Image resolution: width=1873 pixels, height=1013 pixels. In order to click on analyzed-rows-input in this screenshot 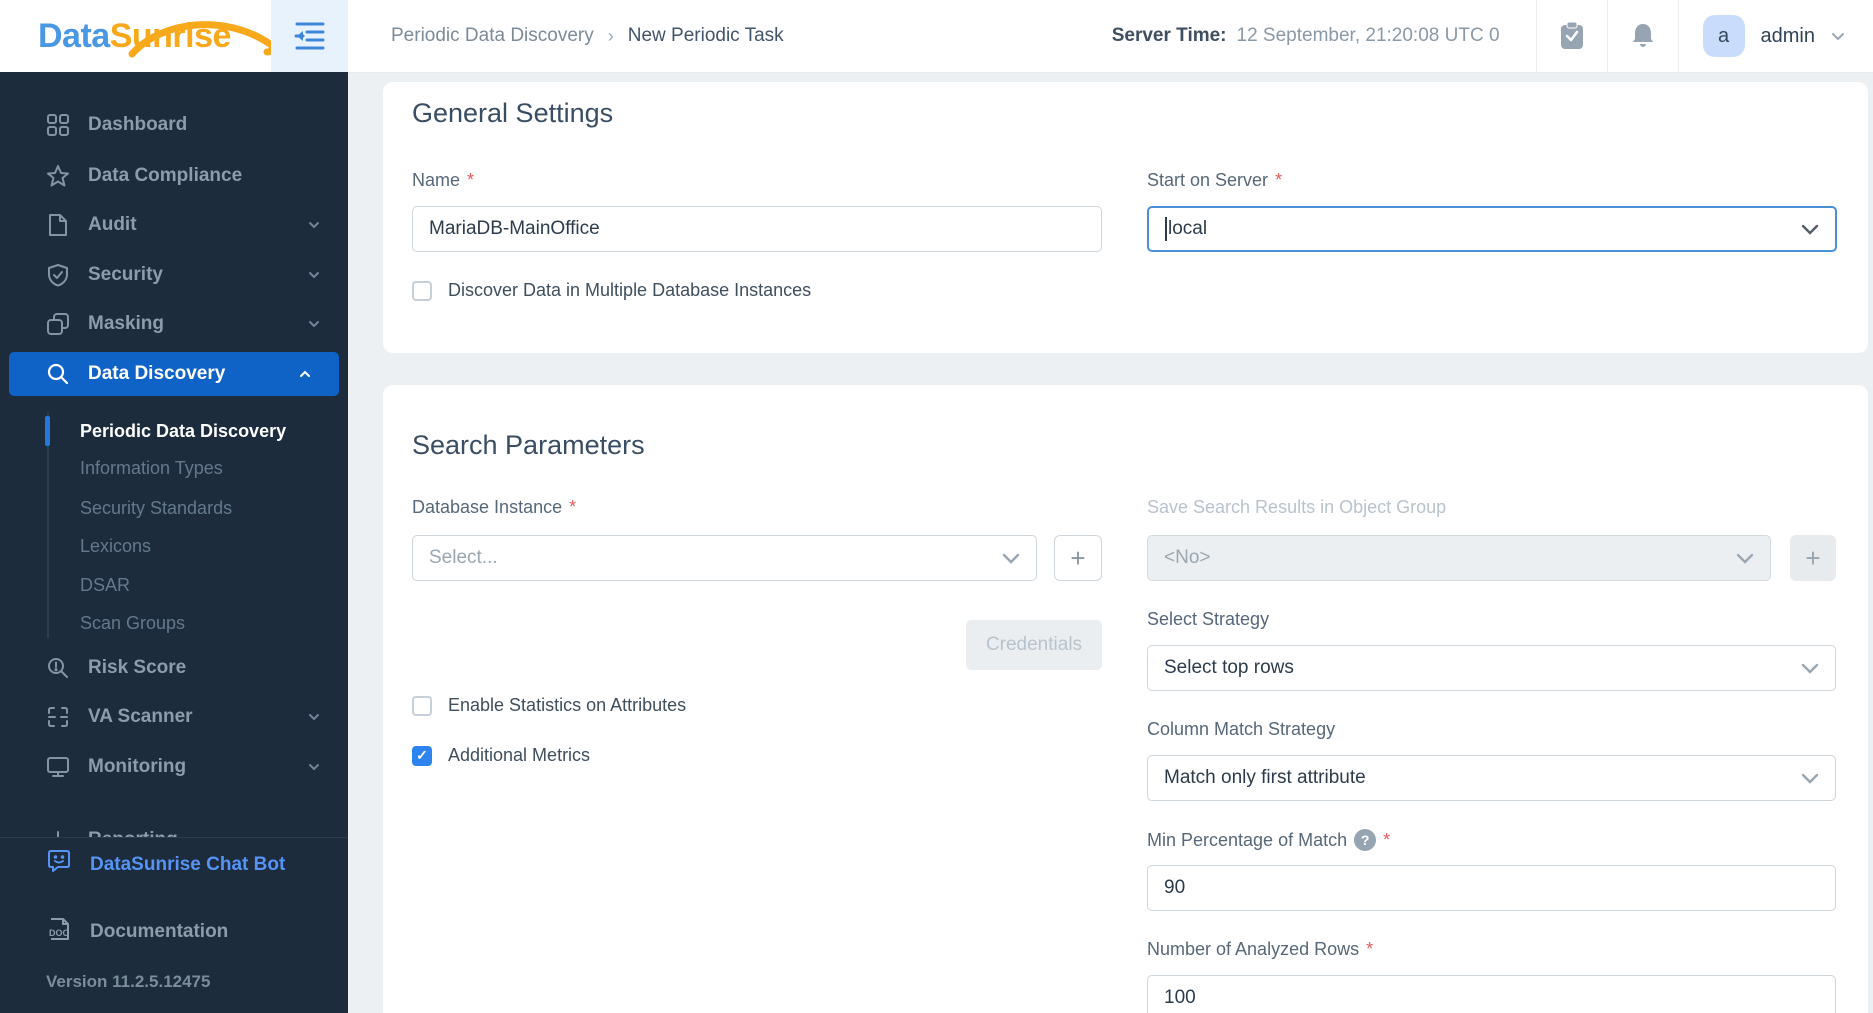, I will do `click(1491, 994)`.